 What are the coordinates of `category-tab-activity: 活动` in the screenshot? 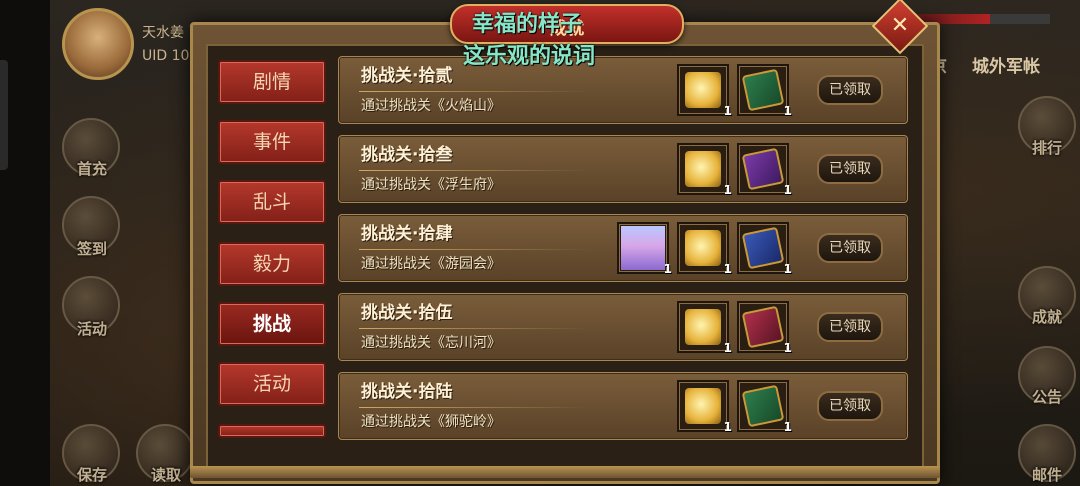 It's located at (272, 384).